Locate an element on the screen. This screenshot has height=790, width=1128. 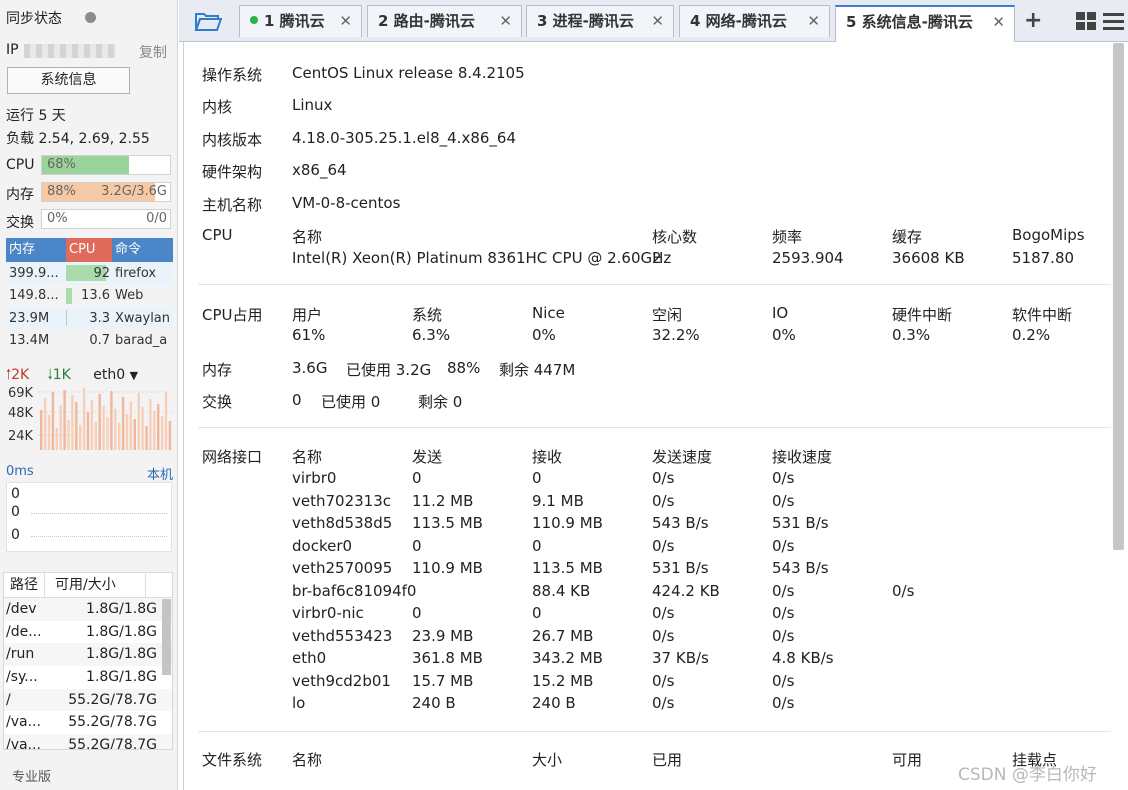
cpu-meter-label: CPU is located at coordinates (20, 165).